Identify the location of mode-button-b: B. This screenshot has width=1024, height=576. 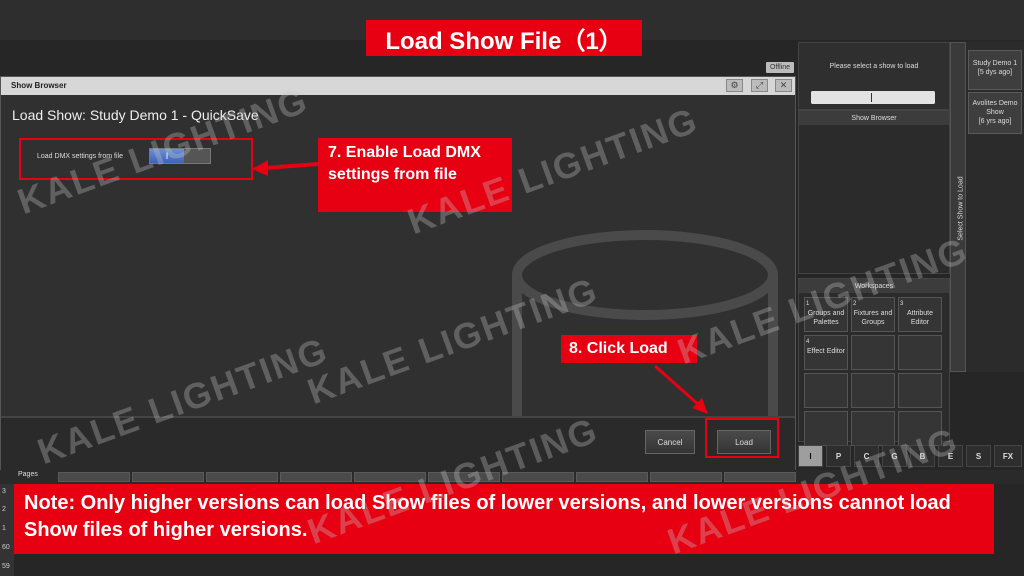
(922, 456).